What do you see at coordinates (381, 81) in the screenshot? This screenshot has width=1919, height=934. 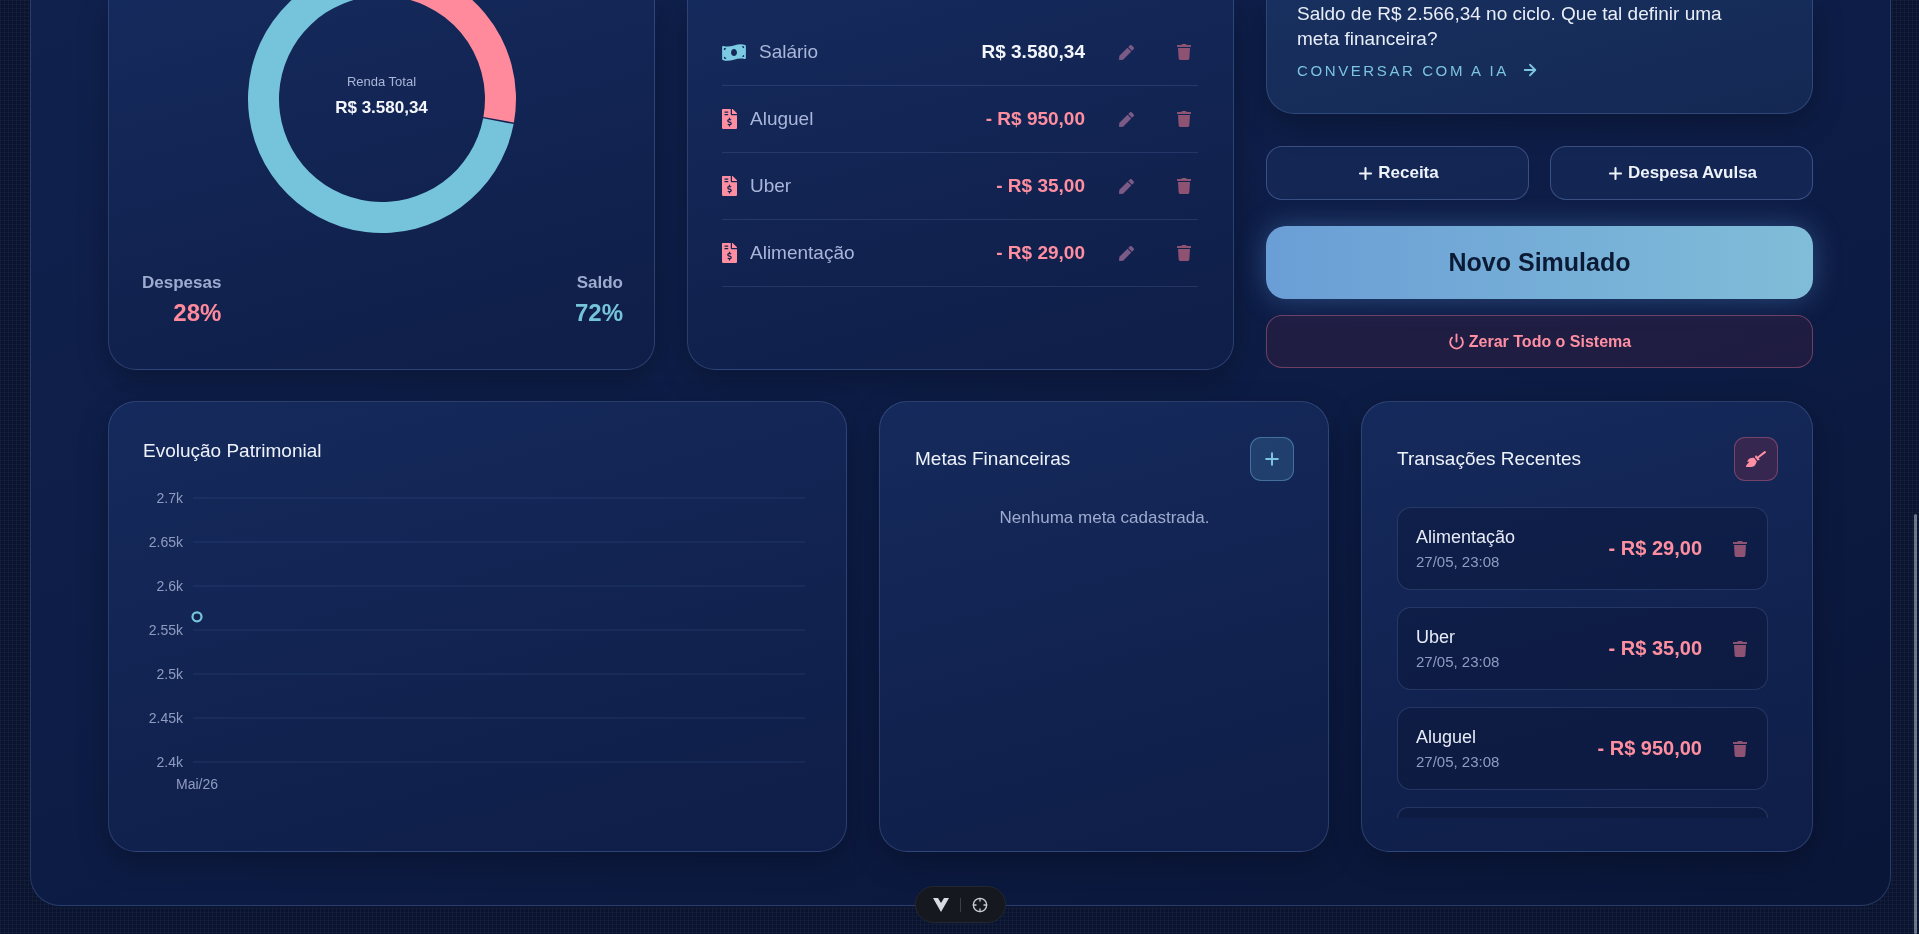 I see `donut-center-label: Renda Total` at bounding box center [381, 81].